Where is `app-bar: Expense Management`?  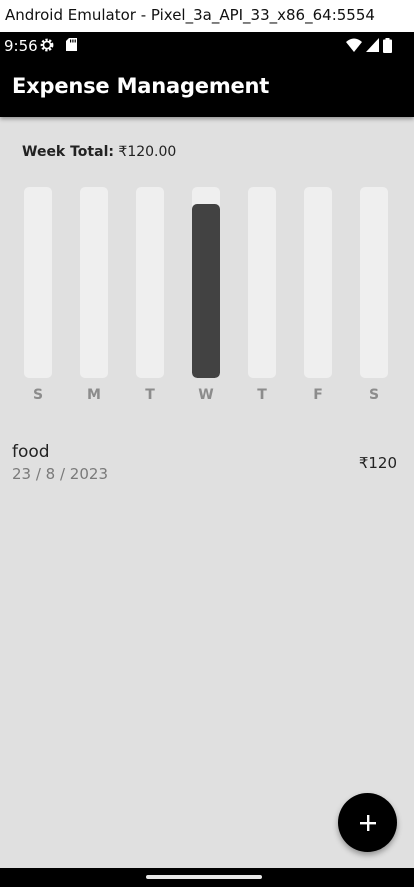 app-bar: Expense Management is located at coordinates (207, 87).